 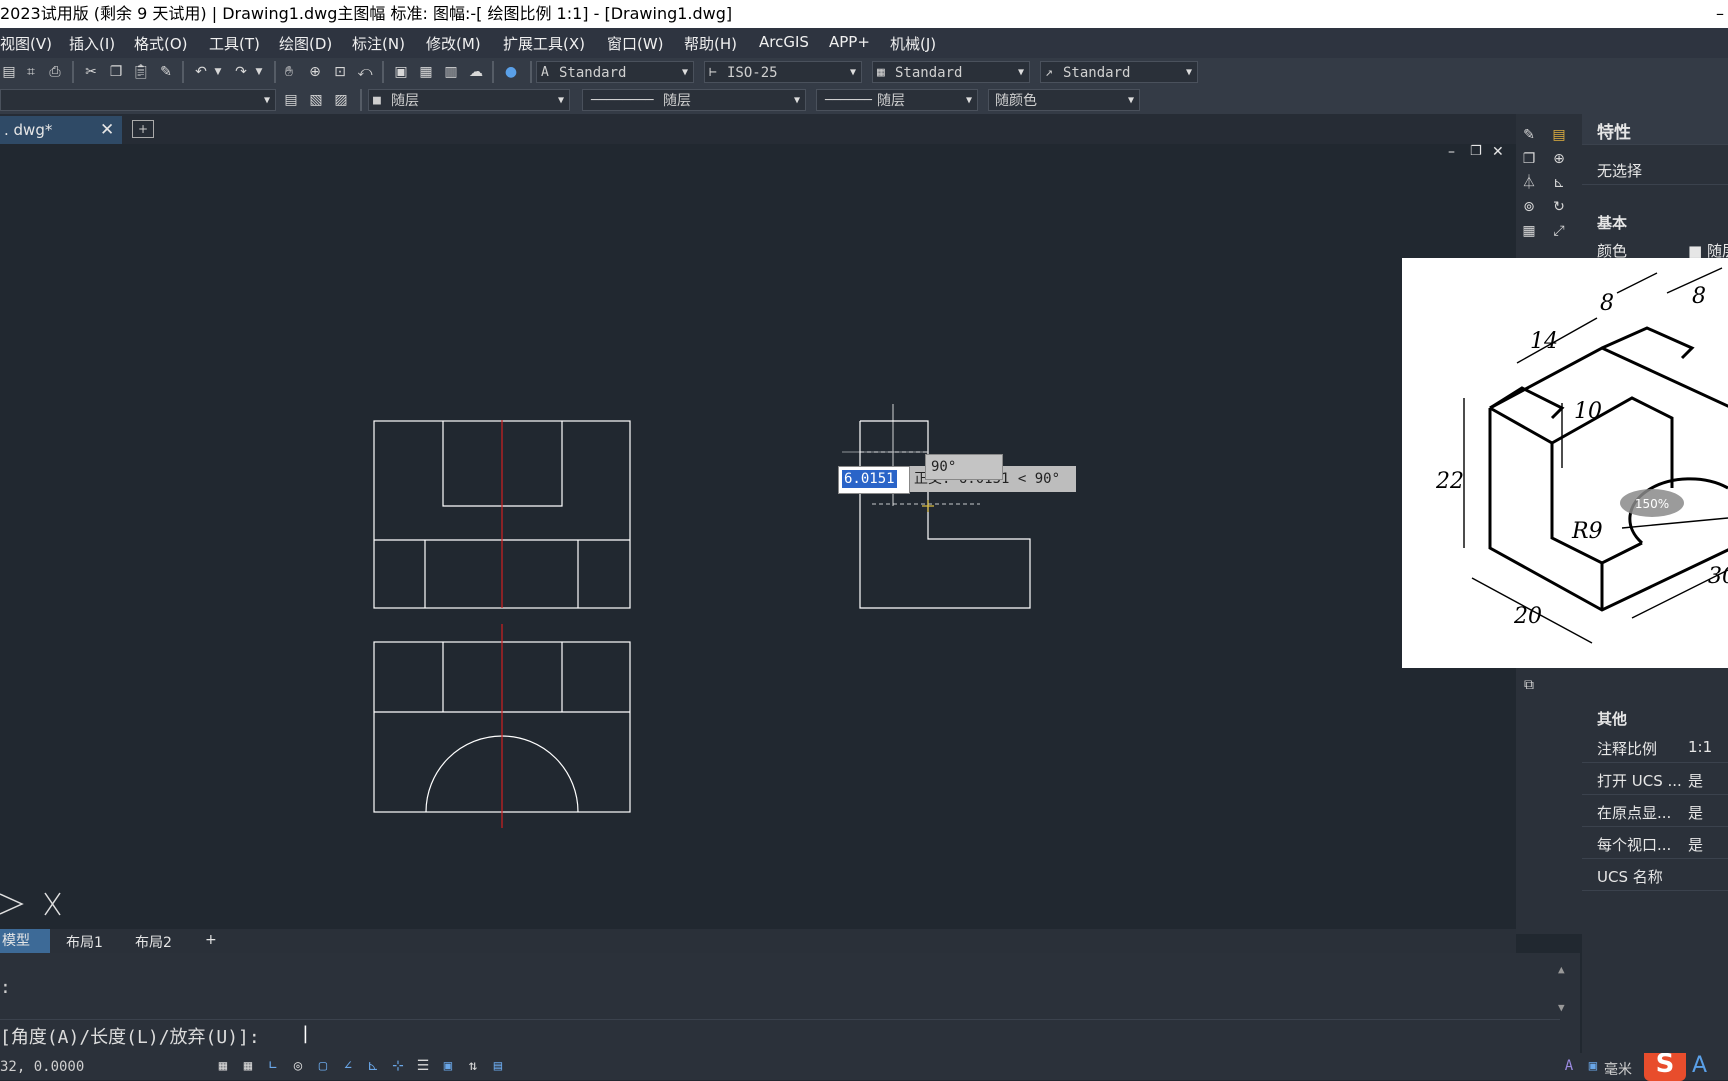 I want to click on menu-window: 窗口(W), so click(x=635, y=43).